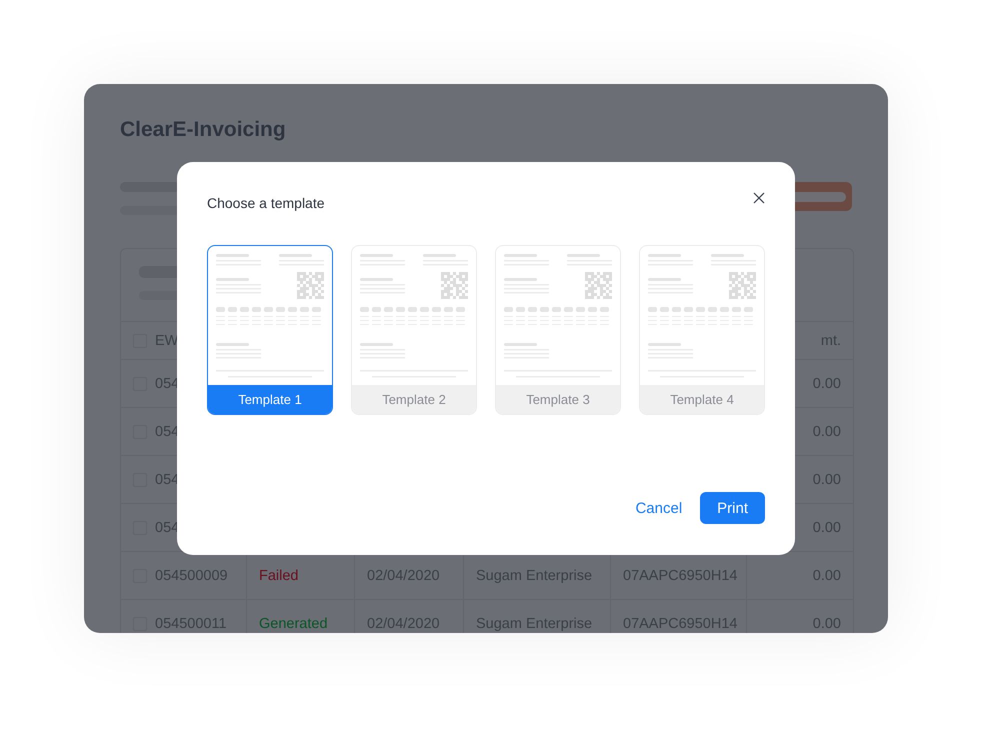  What do you see at coordinates (558, 399) in the screenshot?
I see `template-label: Template 3` at bounding box center [558, 399].